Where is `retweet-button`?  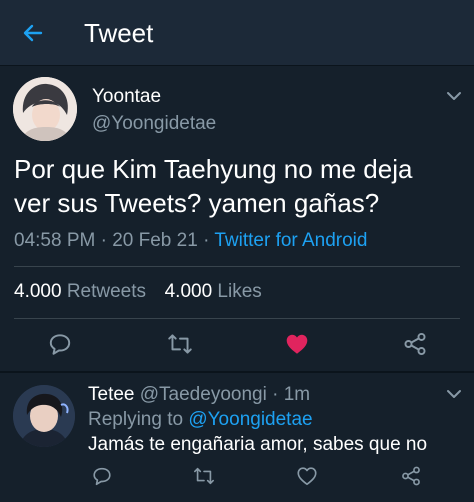
retweet-button is located at coordinates (180, 344).